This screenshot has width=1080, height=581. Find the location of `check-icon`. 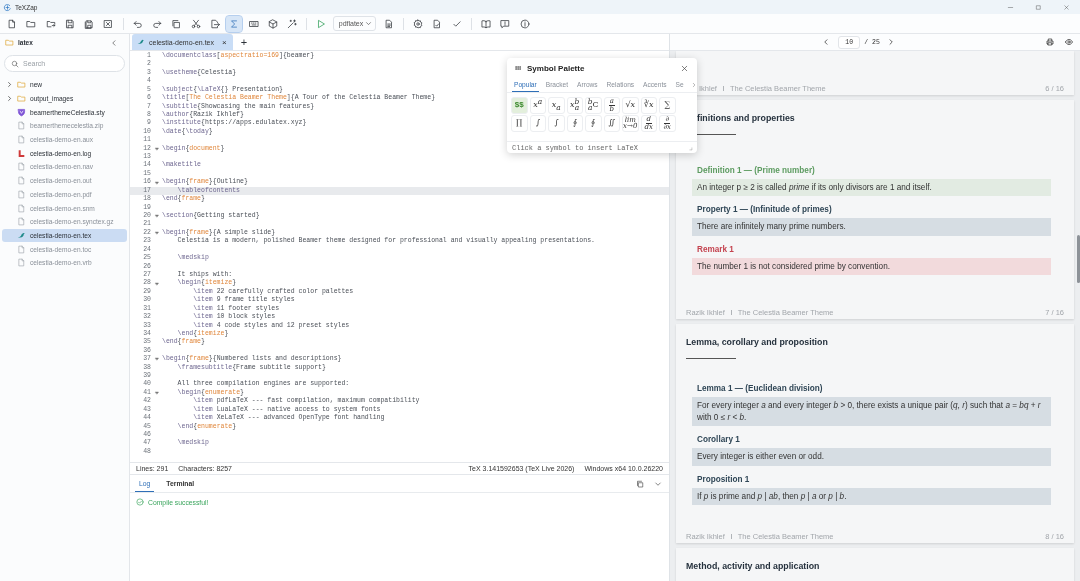

check-icon is located at coordinates (456, 23).